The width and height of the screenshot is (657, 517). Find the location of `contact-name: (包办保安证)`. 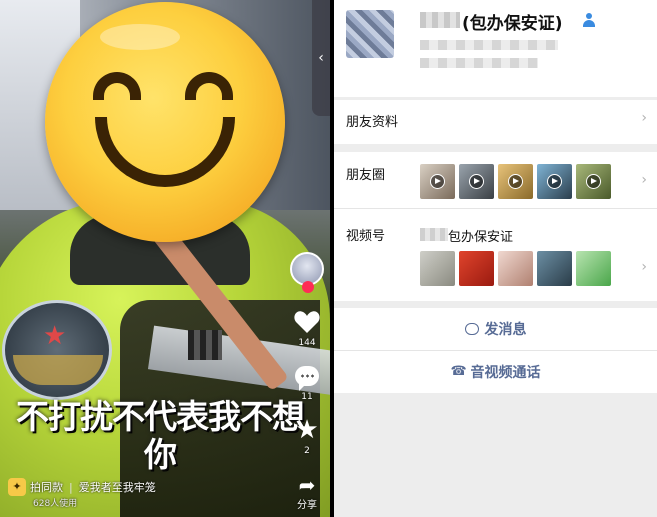

contact-name: (包办保安证) is located at coordinates (512, 24).